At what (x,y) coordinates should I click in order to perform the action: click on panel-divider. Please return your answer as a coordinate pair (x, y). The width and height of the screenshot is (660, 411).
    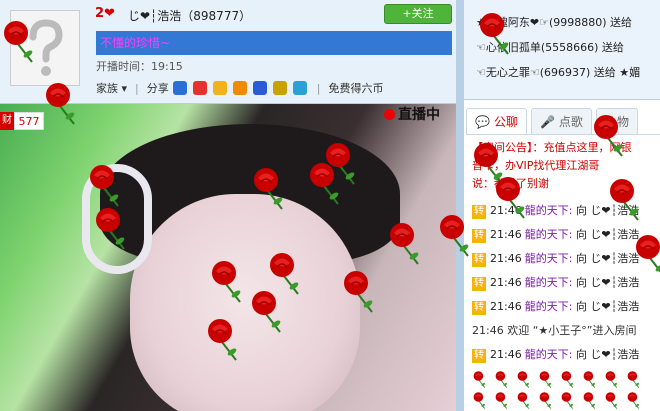
    Looking at the image, I should click on (460, 205).